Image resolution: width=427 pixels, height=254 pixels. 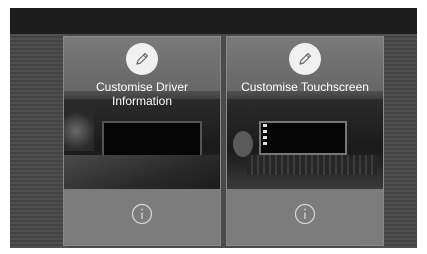 I want to click on touchscreen-photo, so click(x=305, y=140).